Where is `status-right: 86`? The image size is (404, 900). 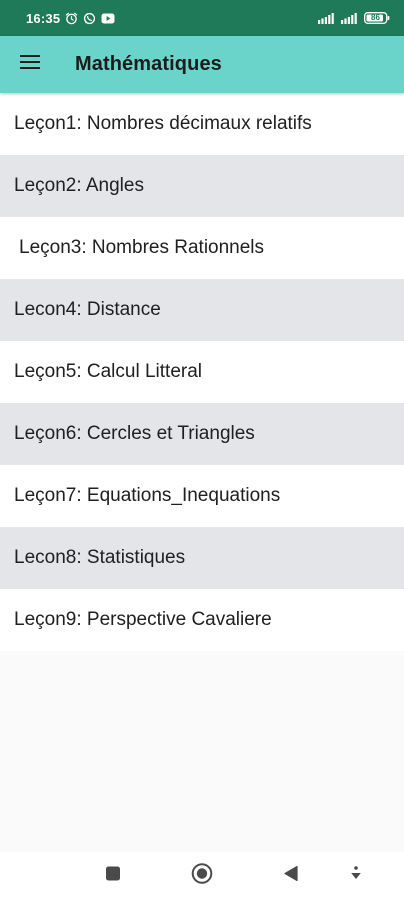 status-right: 86 is located at coordinates (354, 18).